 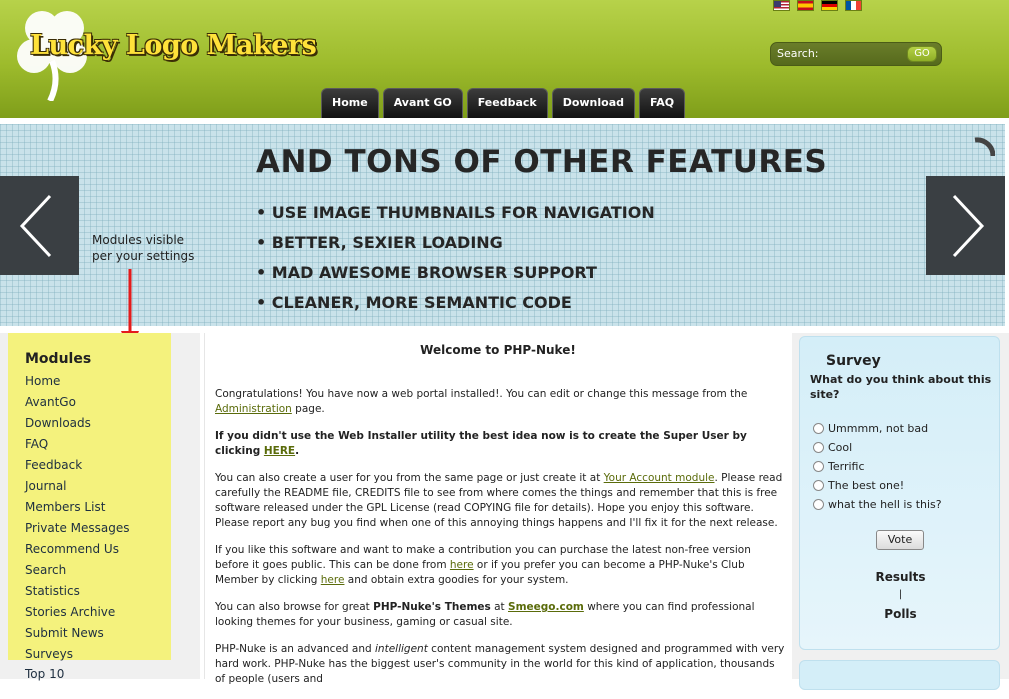 I want to click on polls-link: Polls, so click(x=900, y=614).